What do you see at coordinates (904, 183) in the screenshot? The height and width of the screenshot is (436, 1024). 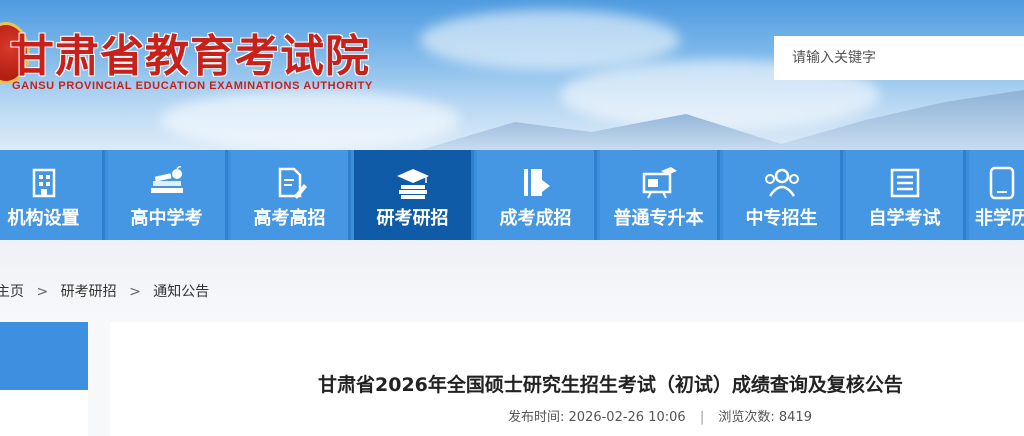 I see `notebook-icon` at bounding box center [904, 183].